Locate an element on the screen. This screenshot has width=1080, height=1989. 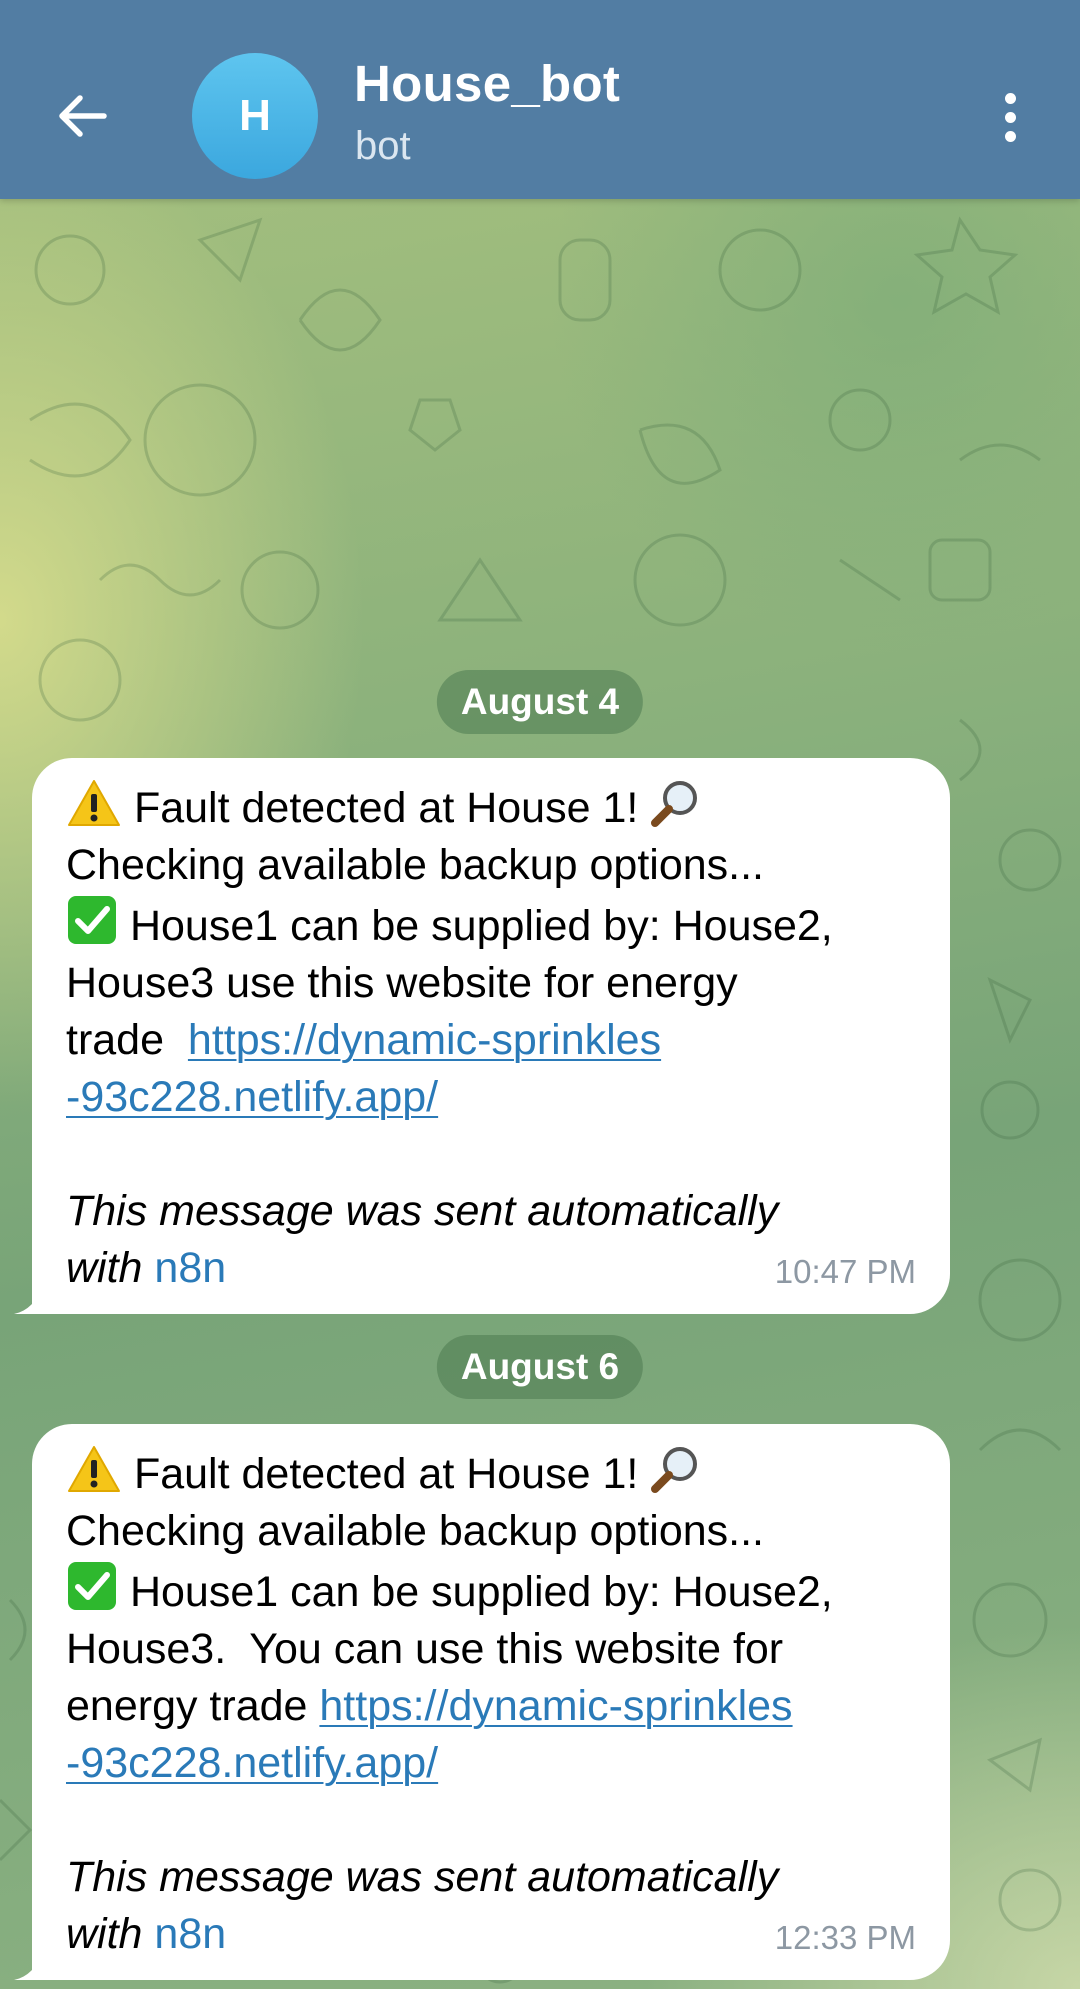
date-separator: August 4 is located at coordinates (540, 702).